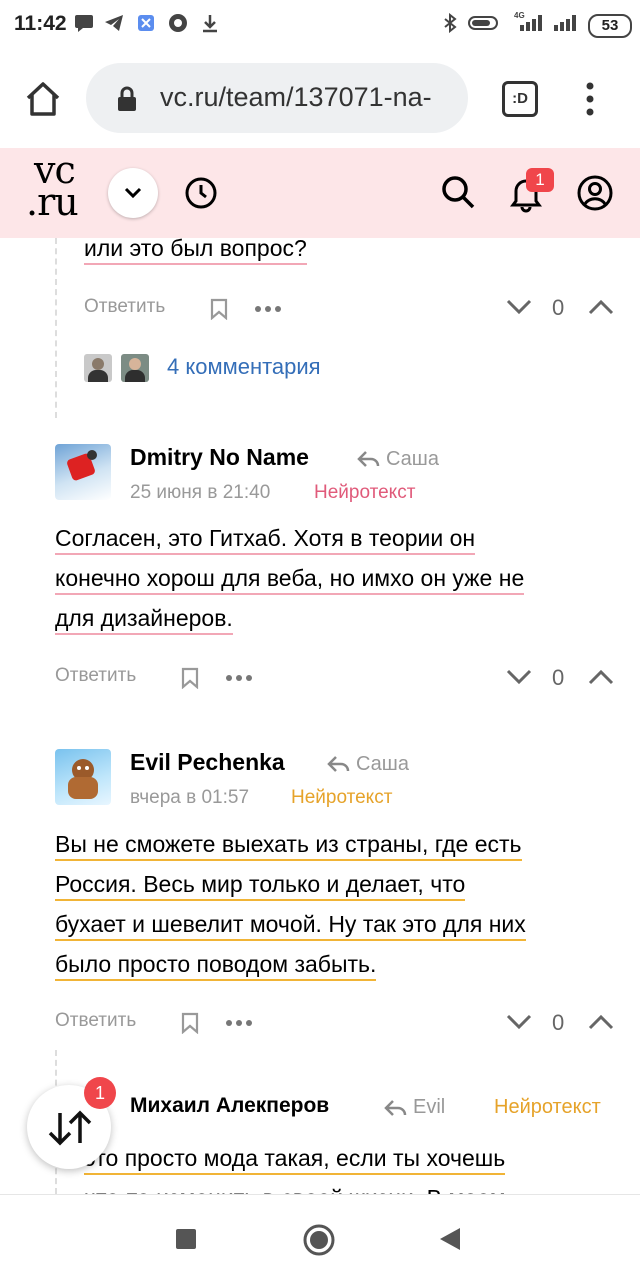 This screenshot has width=640, height=1281. What do you see at coordinates (40, 23) in the screenshot?
I see `status-time: 11:42` at bounding box center [40, 23].